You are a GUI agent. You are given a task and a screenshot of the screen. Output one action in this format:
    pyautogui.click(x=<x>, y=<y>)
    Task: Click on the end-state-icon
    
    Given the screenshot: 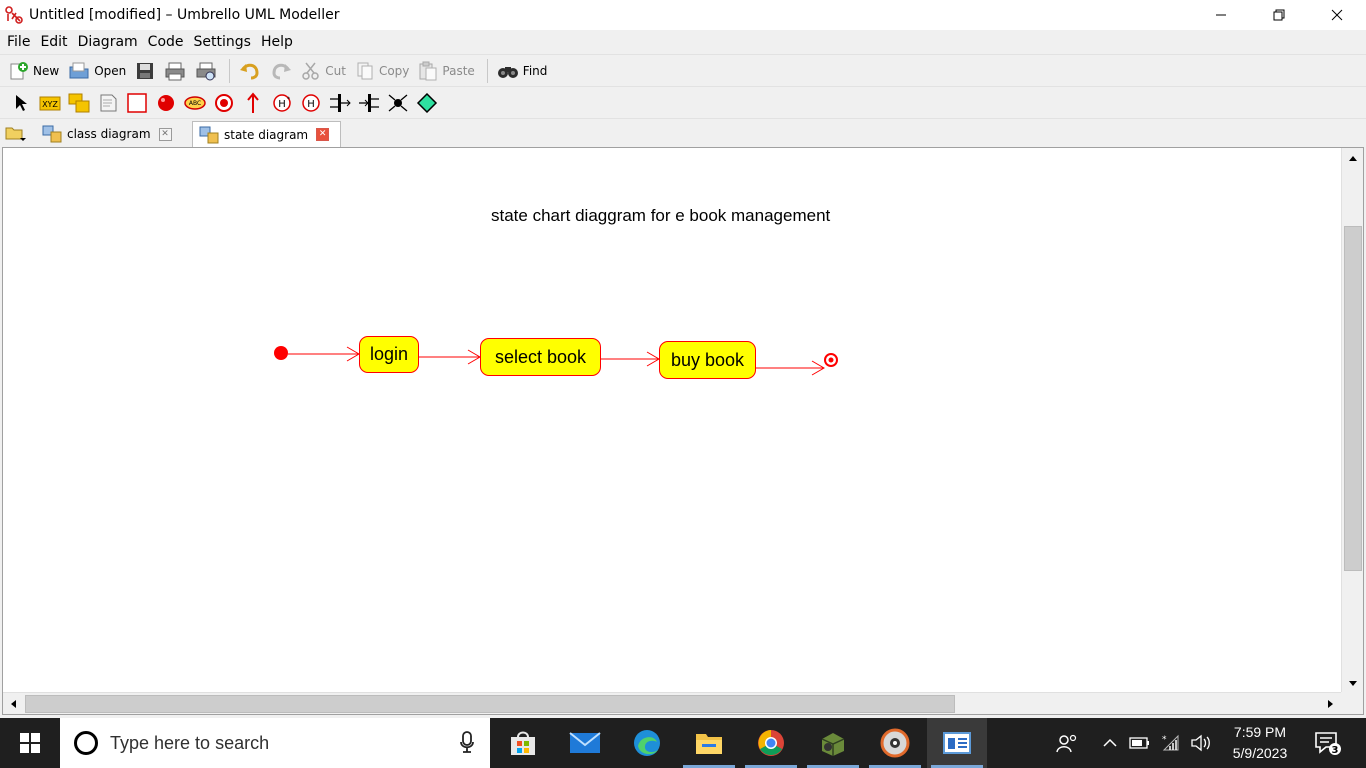 What is the action you would take?
    pyautogui.click(x=223, y=102)
    